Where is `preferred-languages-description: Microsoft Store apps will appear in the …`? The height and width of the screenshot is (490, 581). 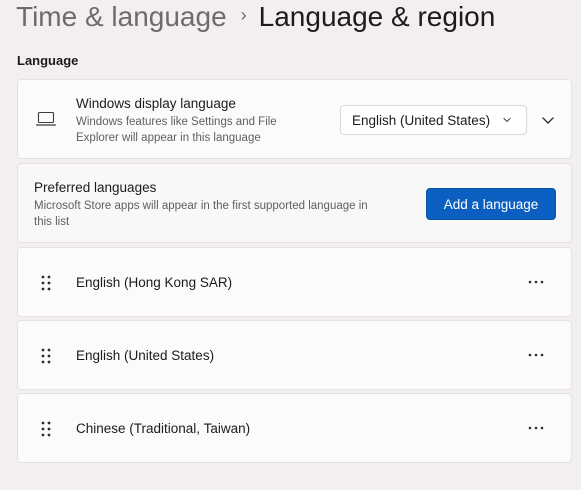
preferred-languages-description: Microsoft Store apps will appear in the … is located at coordinates (221, 214).